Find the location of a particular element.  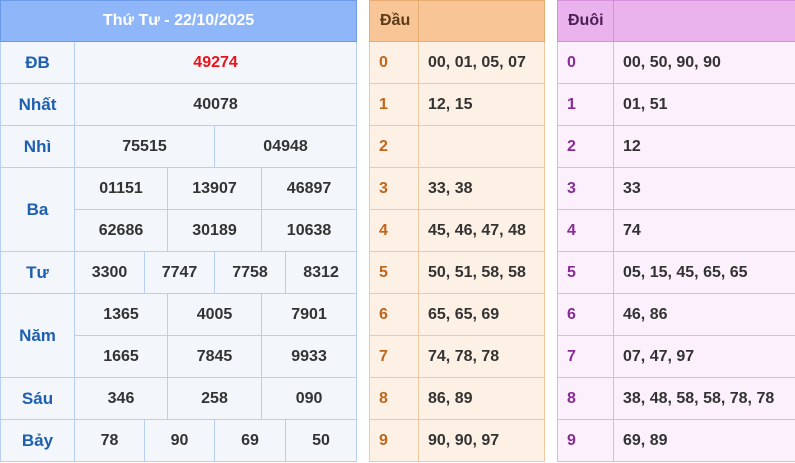

special-prize-value: 49274 is located at coordinates (215, 62).